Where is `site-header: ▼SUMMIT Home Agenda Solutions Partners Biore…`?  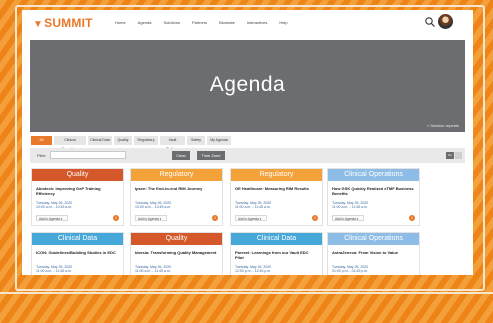 site-header: ▼SUMMIT Home Agenda Solutions Partners Biore… is located at coordinates (247, 23).